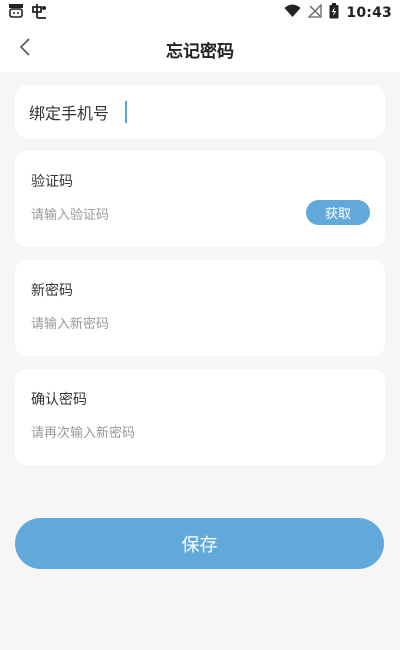  What do you see at coordinates (39, 13) in the screenshot?
I see `app-logo-icon` at bounding box center [39, 13].